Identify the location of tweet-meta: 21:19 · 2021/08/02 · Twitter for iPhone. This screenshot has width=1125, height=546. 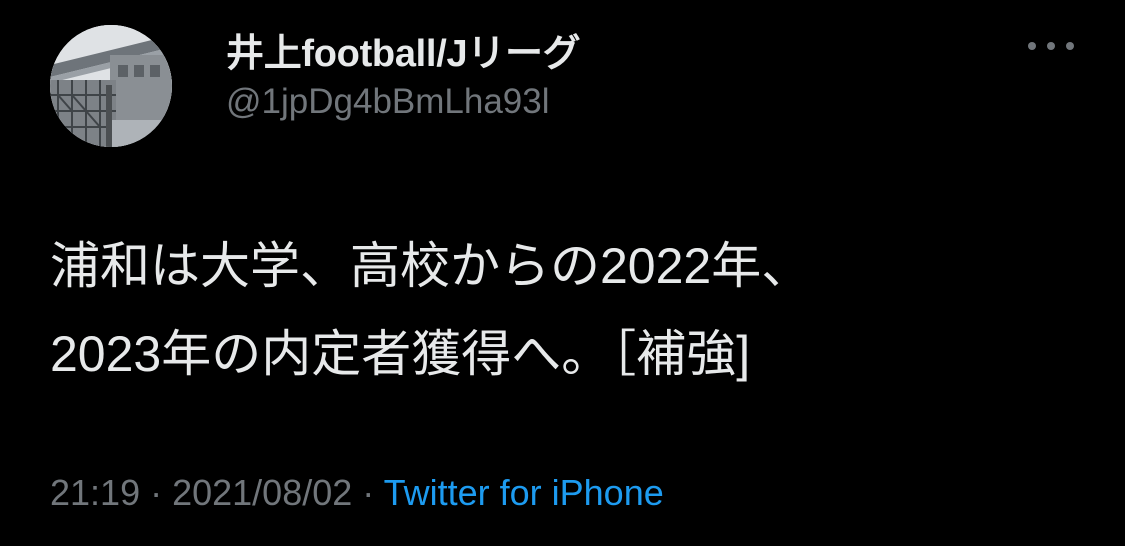
(357, 493).